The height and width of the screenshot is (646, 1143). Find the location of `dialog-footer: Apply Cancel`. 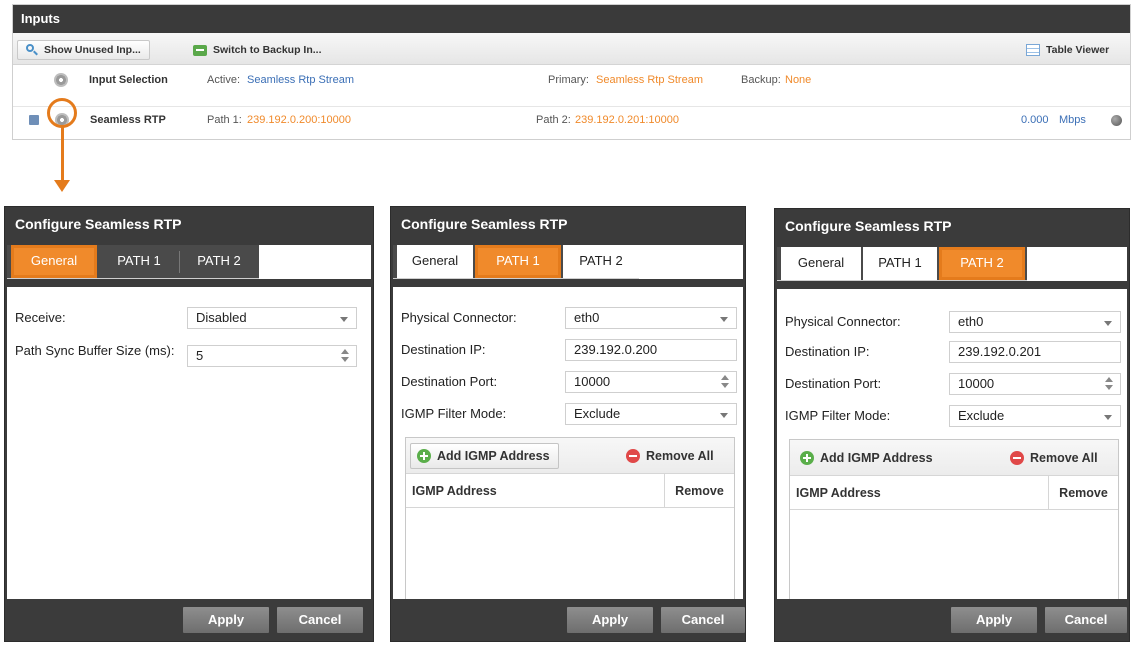

dialog-footer: Apply Cancel is located at coordinates (952, 620).